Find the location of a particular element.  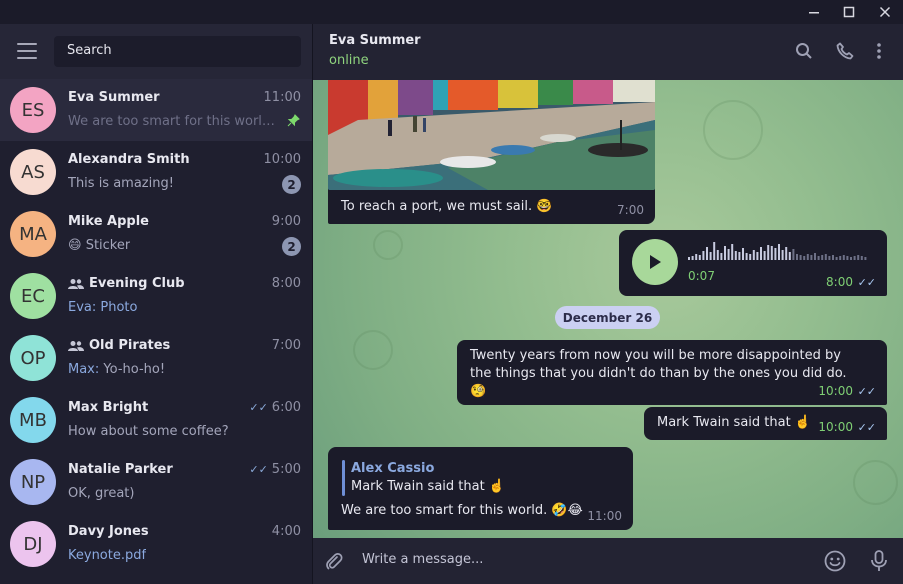

reply-quote: Mark Twain said that ☝️ is located at coordinates (428, 486).